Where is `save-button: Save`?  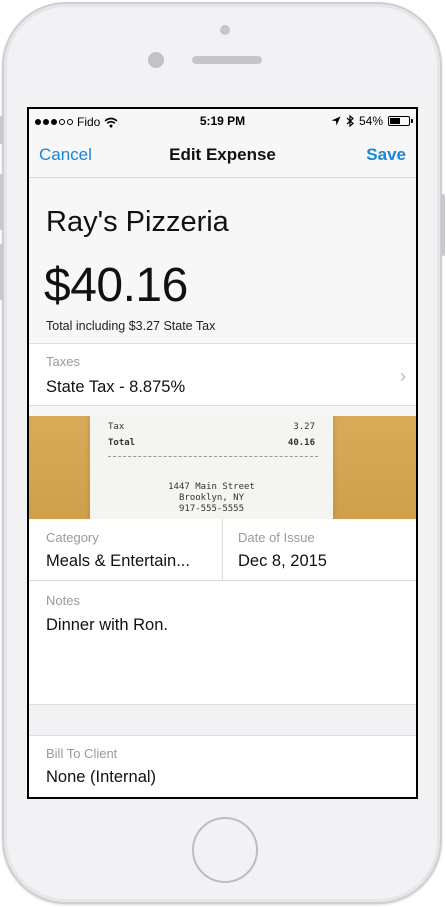
save-button: Save is located at coordinates (386, 155).